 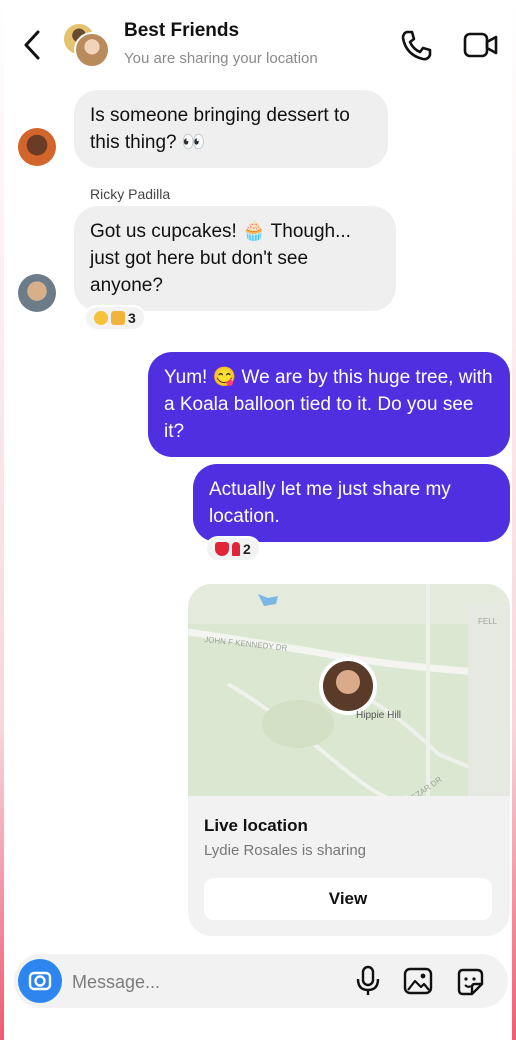 I want to click on message-composer, so click(x=261, y=981).